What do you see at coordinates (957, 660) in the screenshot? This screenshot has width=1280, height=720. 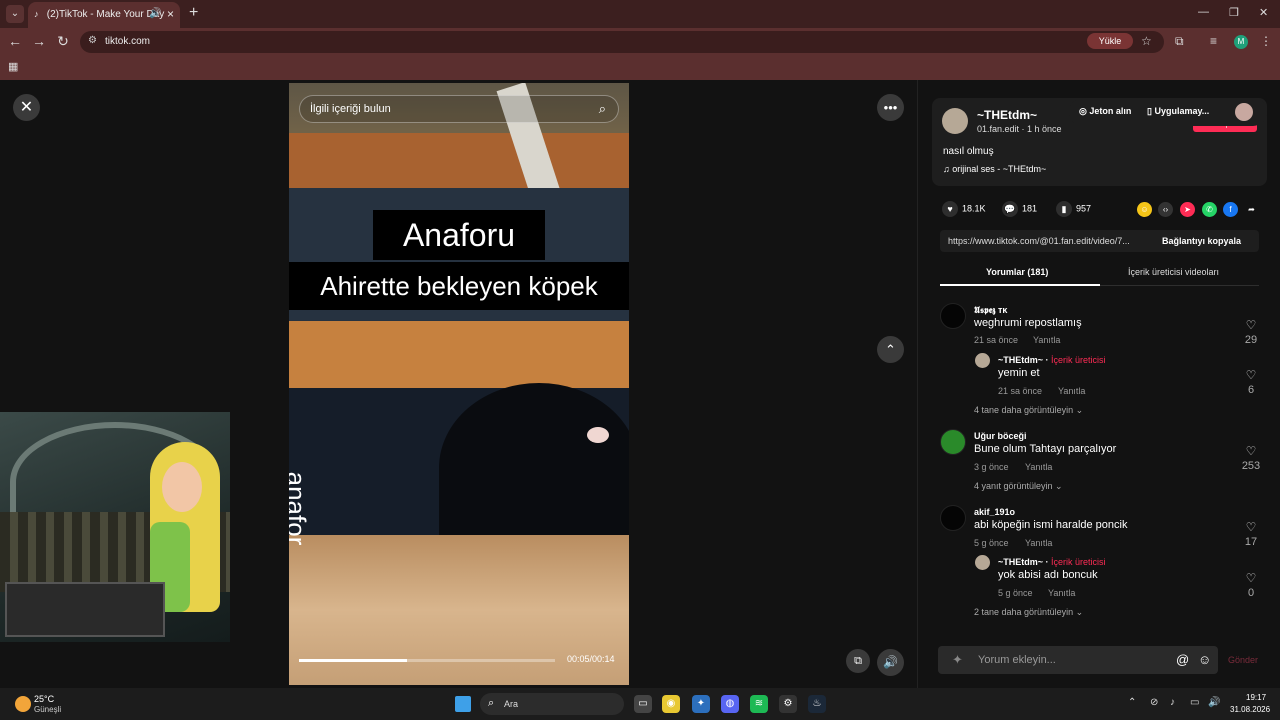 I see `sticker-icon: ✦` at bounding box center [957, 660].